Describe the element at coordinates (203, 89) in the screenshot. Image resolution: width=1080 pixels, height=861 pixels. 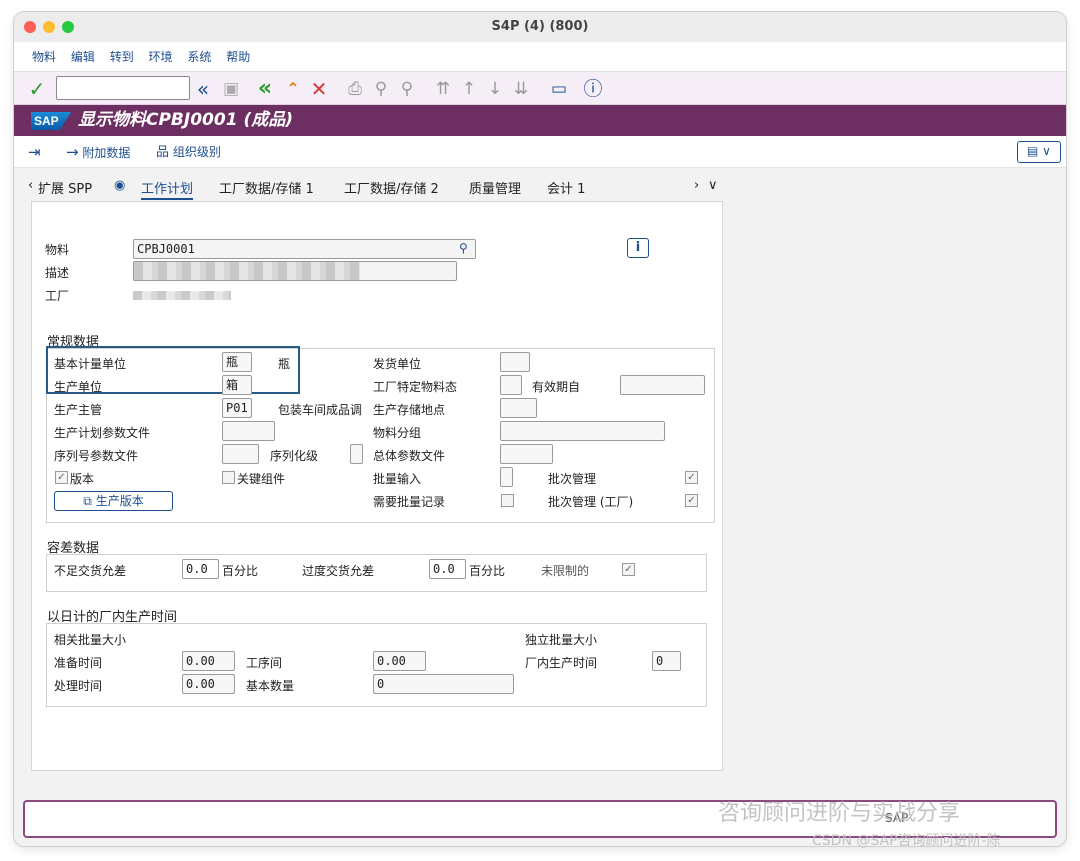
I see `back-icon: «` at that location.